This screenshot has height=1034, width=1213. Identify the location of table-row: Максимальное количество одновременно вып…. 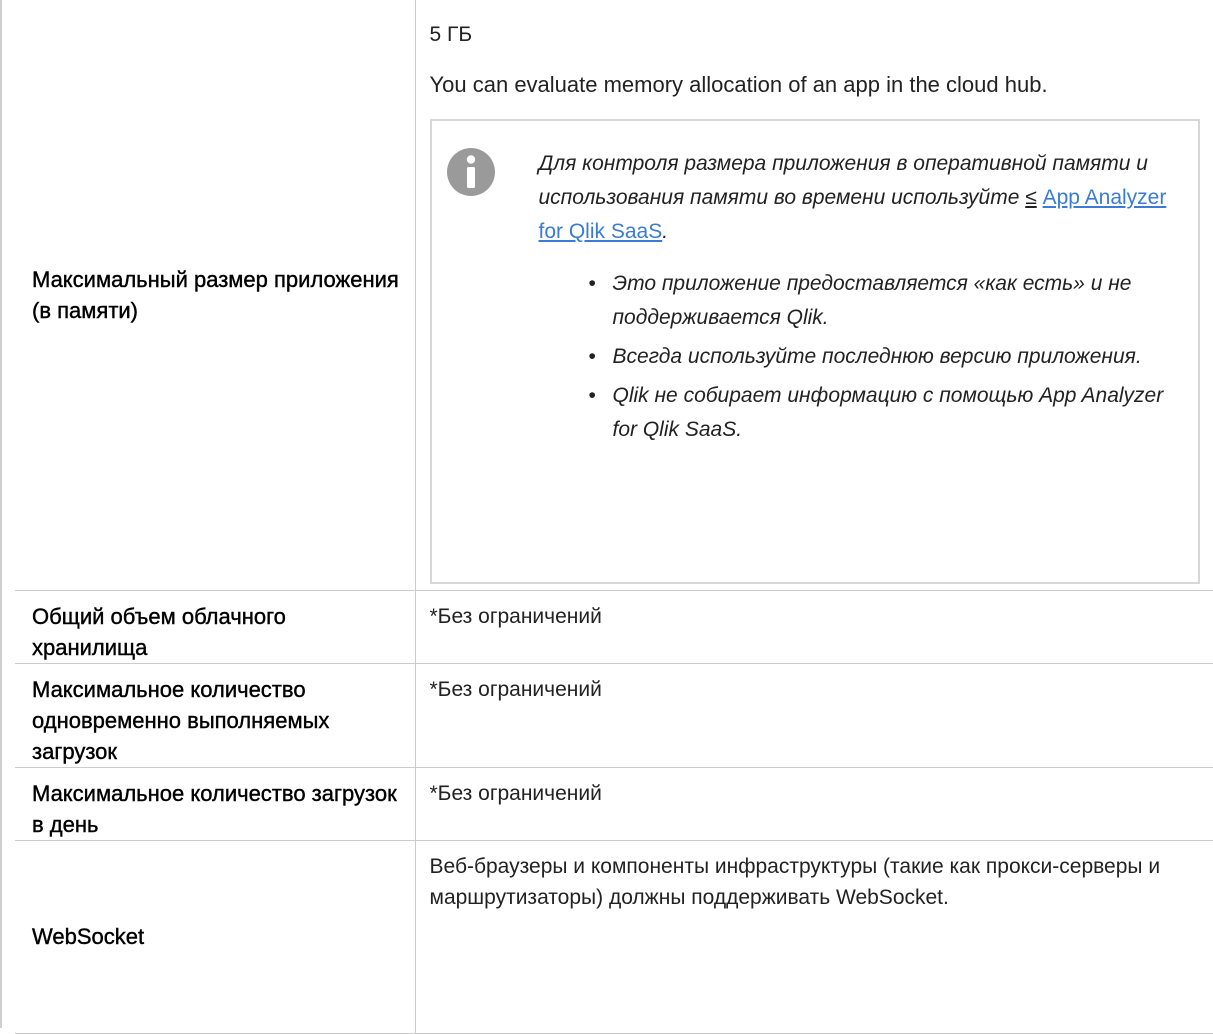
(614, 715).